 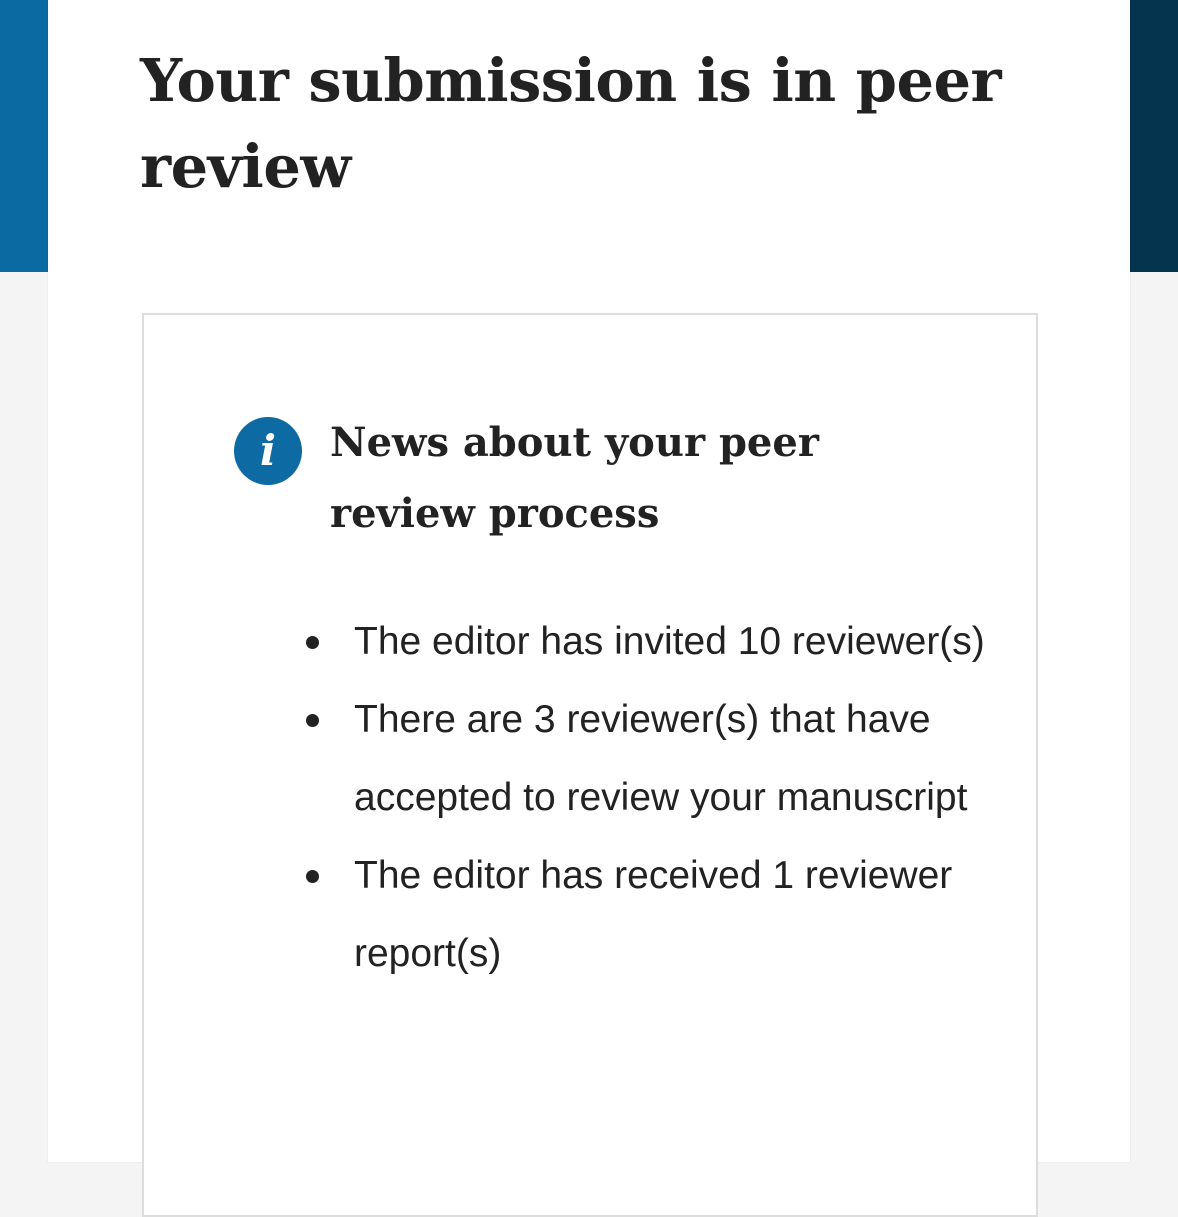 I want to click on right-accent-band, so click(x=1154, y=136).